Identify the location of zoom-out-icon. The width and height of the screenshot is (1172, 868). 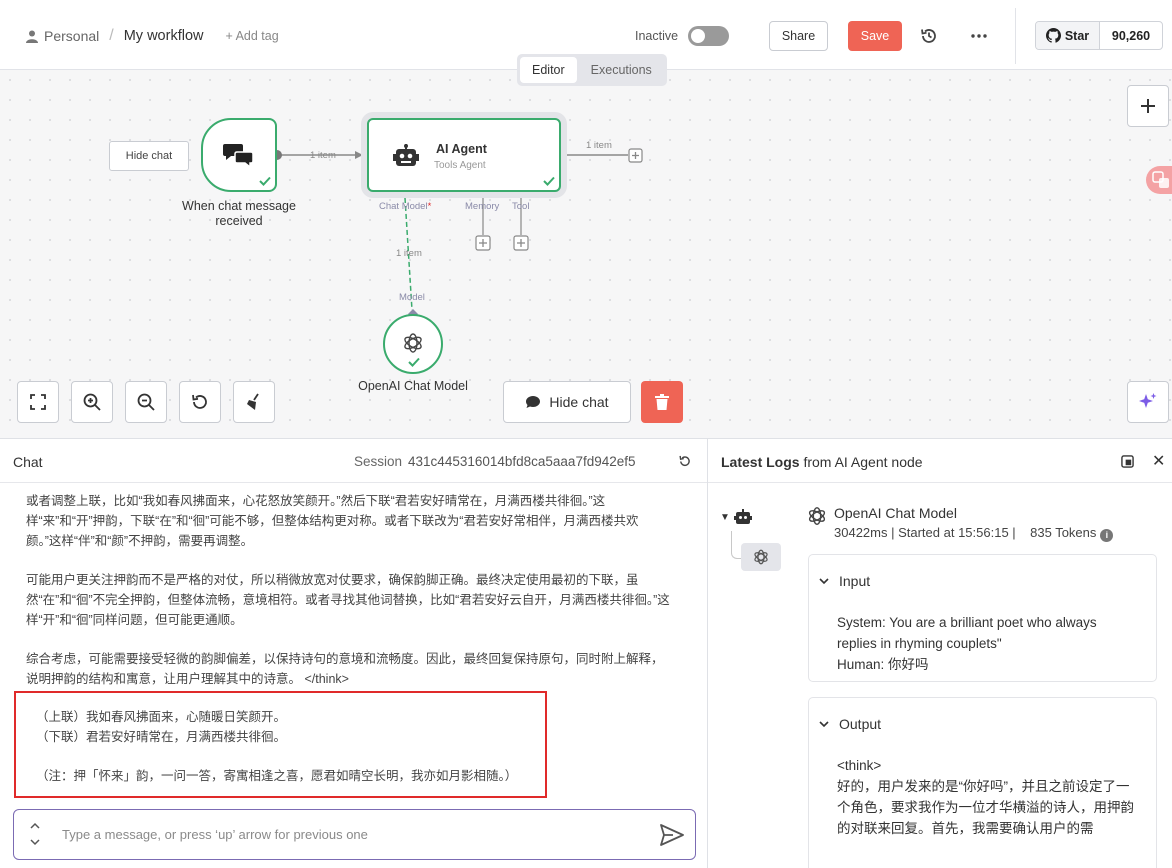
(146, 402).